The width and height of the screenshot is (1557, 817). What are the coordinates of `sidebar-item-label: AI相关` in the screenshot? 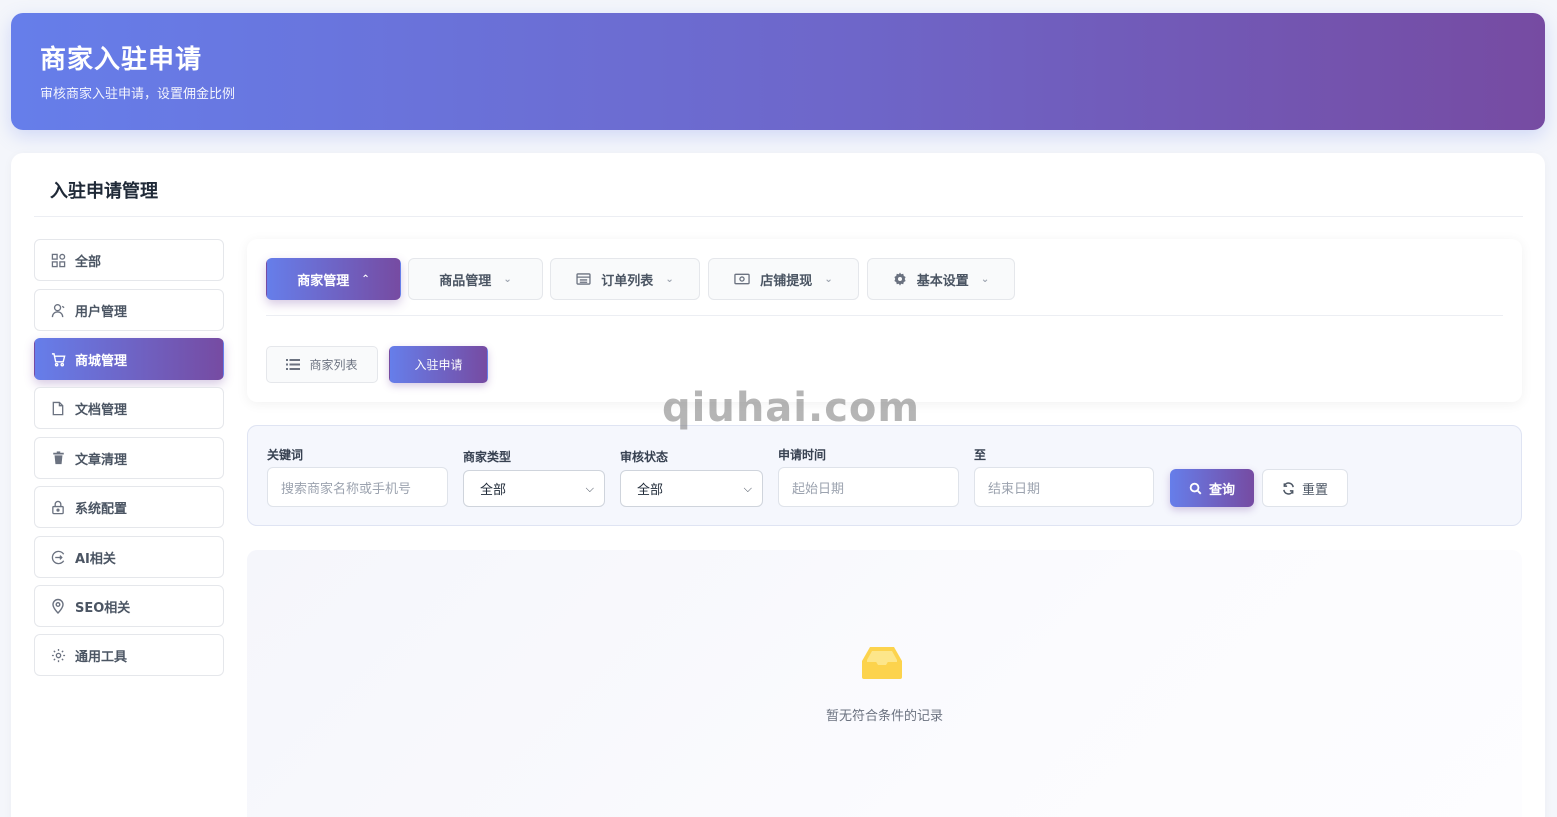 It's located at (95, 559).